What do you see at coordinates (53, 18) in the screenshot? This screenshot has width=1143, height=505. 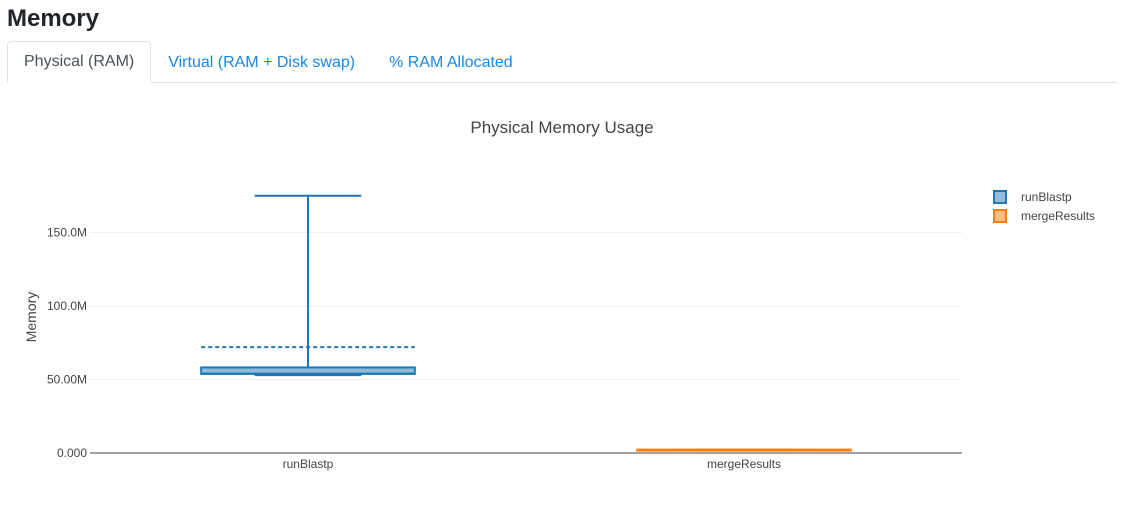 I see `page-title: Memory` at bounding box center [53, 18].